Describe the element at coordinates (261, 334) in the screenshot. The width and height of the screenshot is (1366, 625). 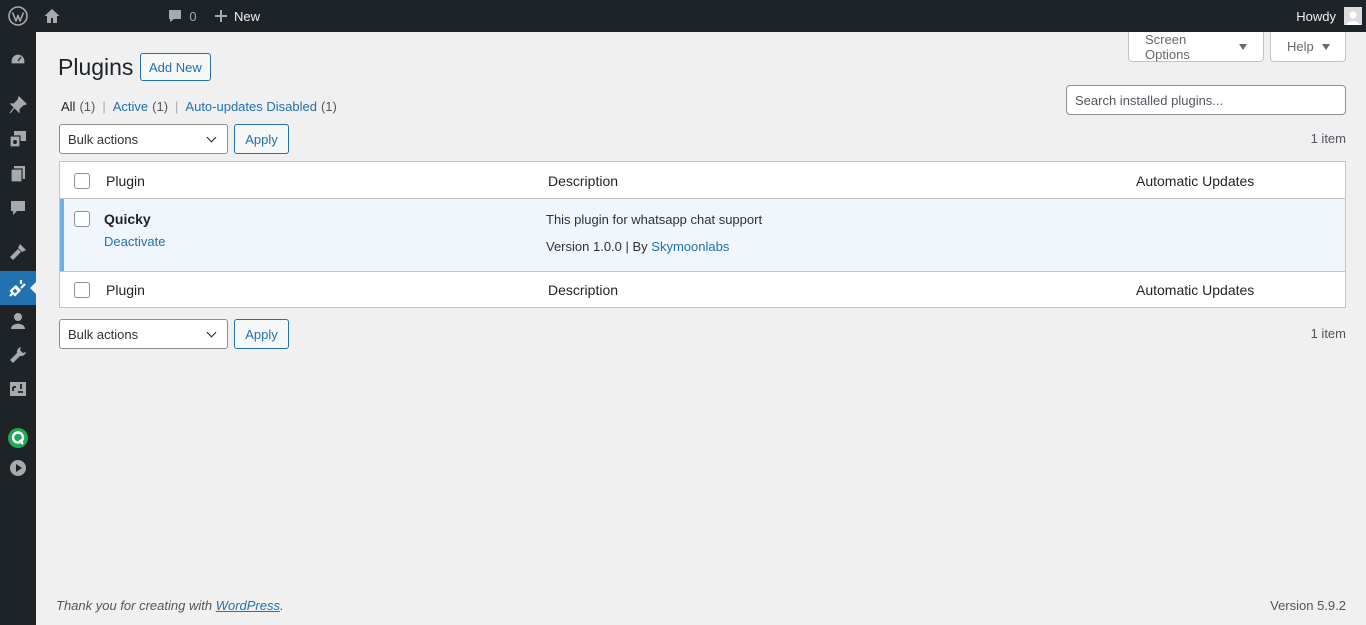
I see `apply-button-bottom: Apply` at that location.